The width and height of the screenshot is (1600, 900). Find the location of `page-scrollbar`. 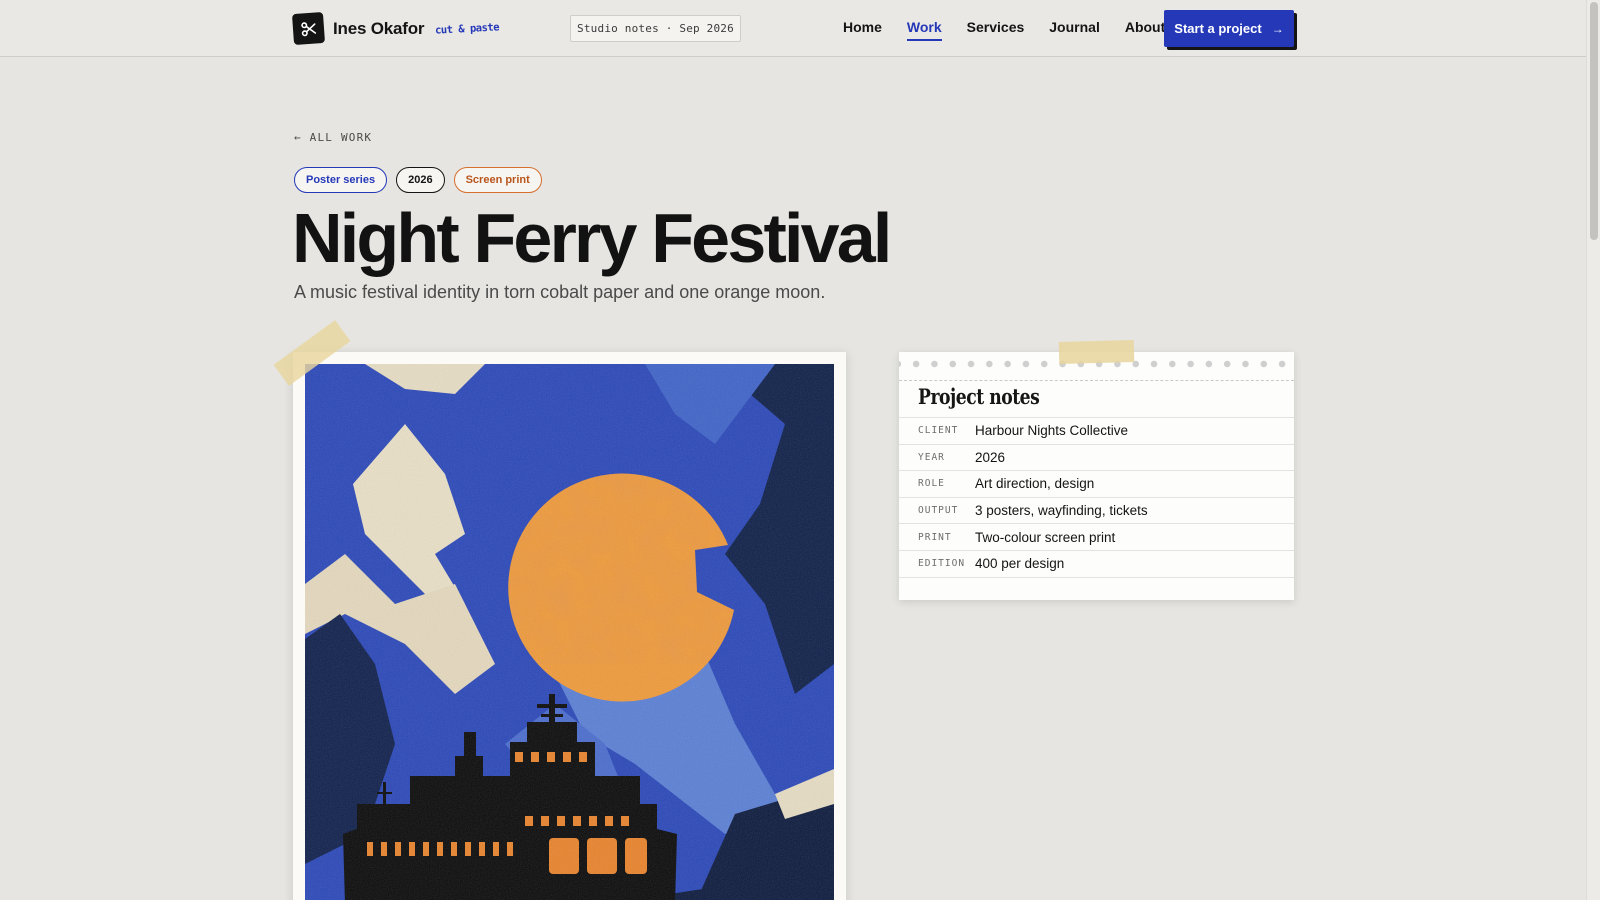

page-scrollbar is located at coordinates (1593, 450).